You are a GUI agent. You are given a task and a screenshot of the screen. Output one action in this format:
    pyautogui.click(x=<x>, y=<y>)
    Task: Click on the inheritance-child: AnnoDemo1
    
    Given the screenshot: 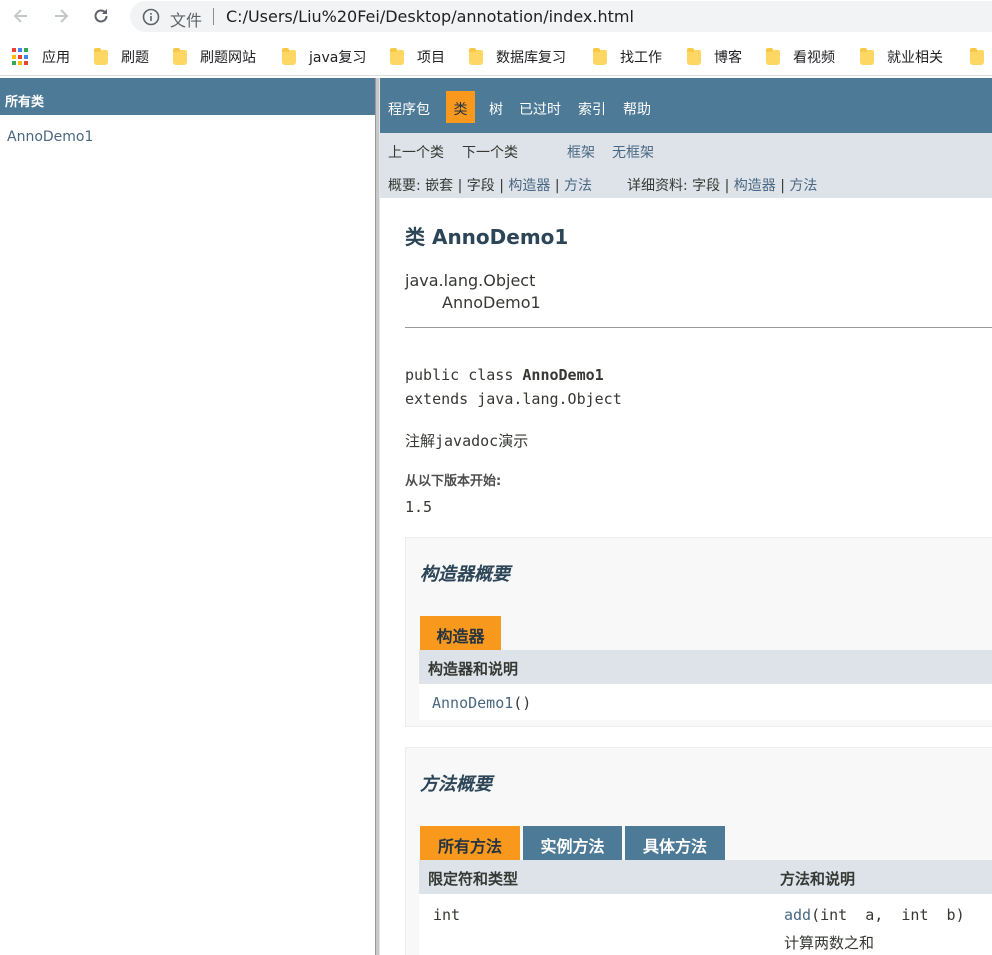 What is the action you would take?
    pyautogui.click(x=491, y=302)
    